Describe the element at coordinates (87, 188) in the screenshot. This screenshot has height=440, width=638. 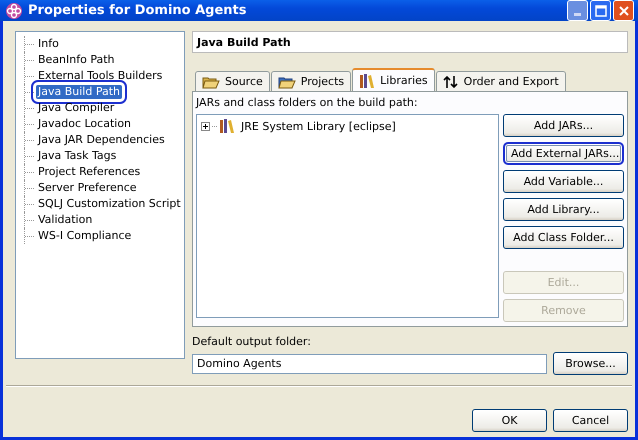
I see `tree-item: Server Preference` at that location.